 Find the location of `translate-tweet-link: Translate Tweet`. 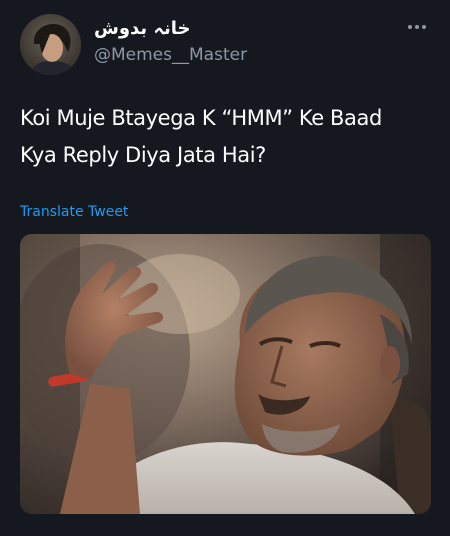

translate-tweet-link: Translate Tweet is located at coordinates (74, 212).